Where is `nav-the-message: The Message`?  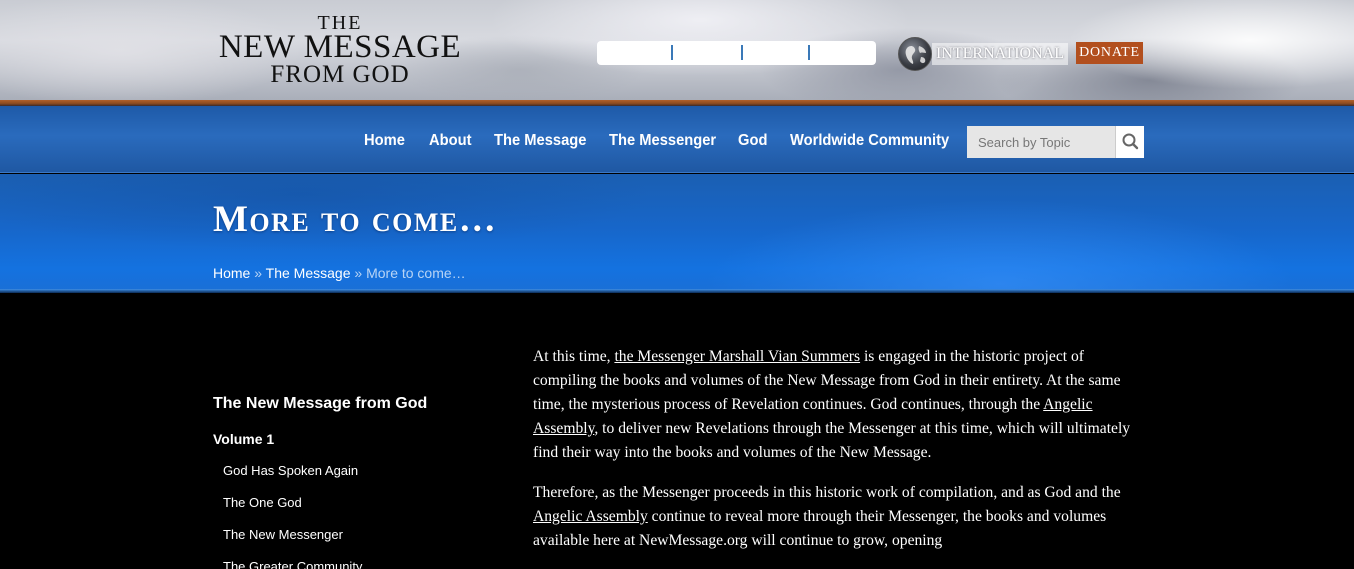 nav-the-message: The Message is located at coordinates (540, 141).